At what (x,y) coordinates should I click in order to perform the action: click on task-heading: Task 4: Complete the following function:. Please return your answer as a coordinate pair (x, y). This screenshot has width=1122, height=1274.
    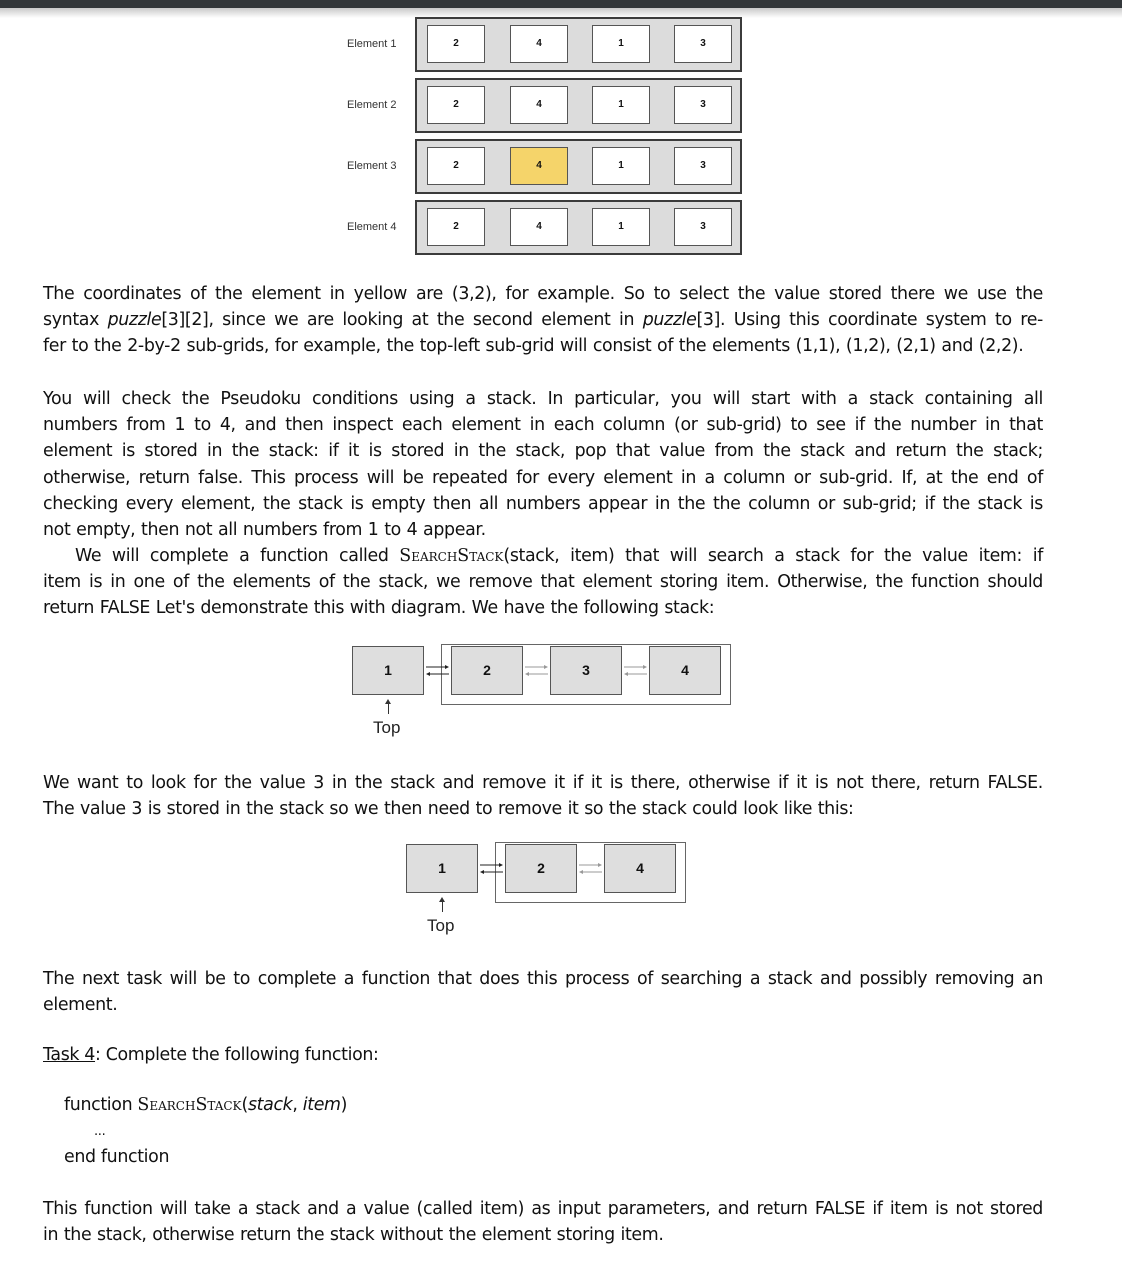
    Looking at the image, I should click on (211, 1055).